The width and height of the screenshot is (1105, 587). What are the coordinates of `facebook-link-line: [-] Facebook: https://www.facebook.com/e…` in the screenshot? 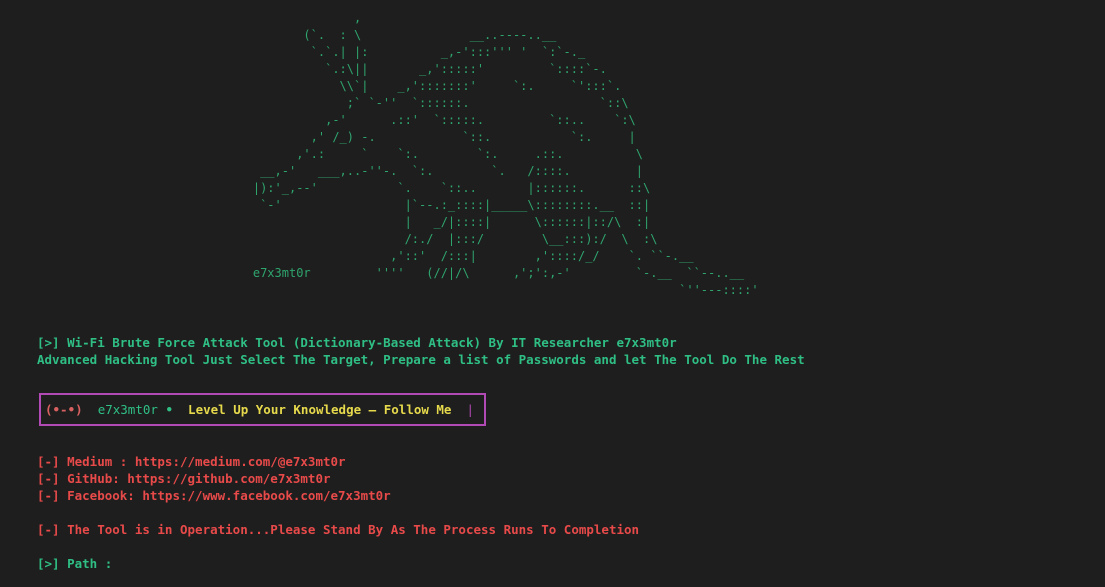 It's located at (214, 495).